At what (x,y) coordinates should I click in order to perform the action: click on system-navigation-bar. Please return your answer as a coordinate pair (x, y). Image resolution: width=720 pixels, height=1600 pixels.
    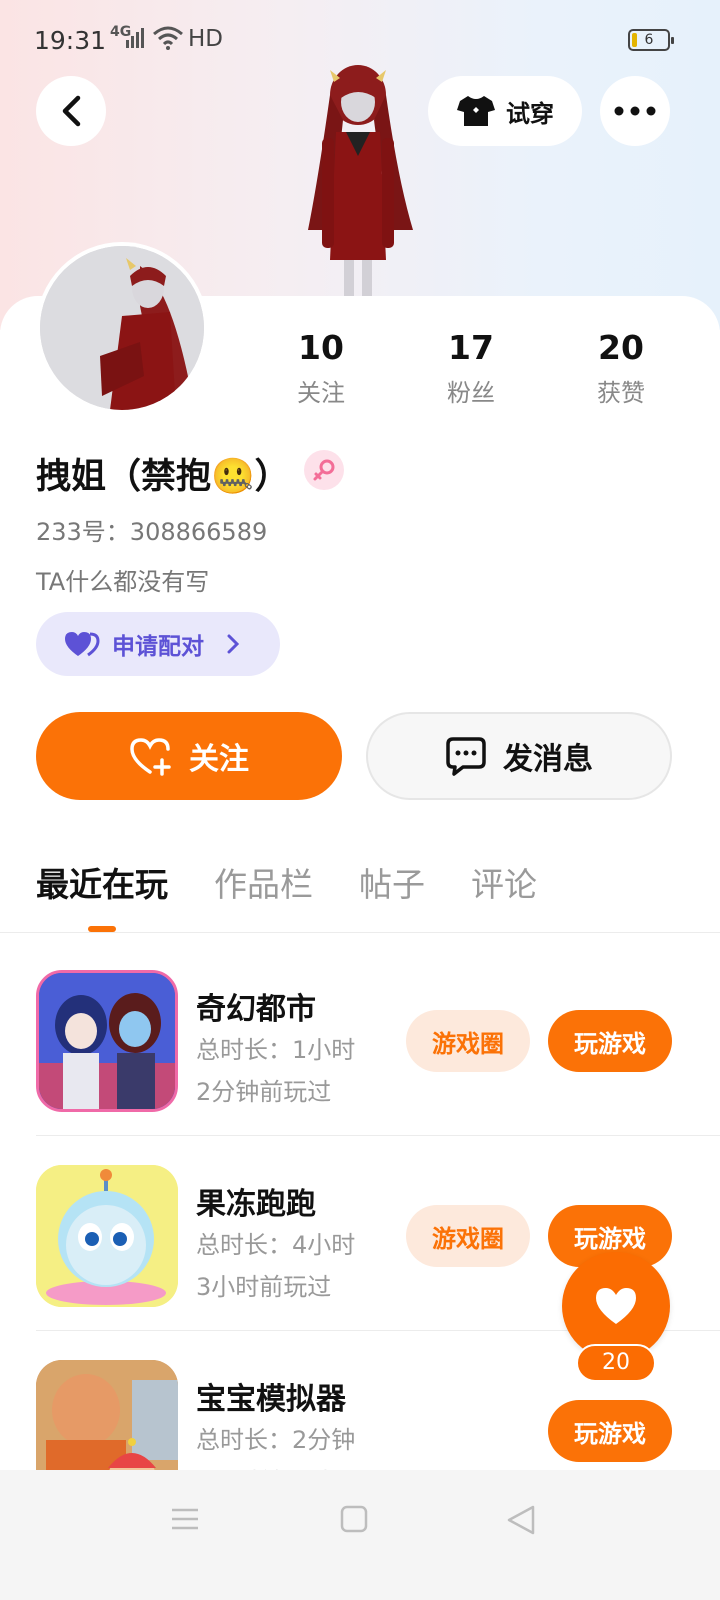
    Looking at the image, I should click on (360, 1535).